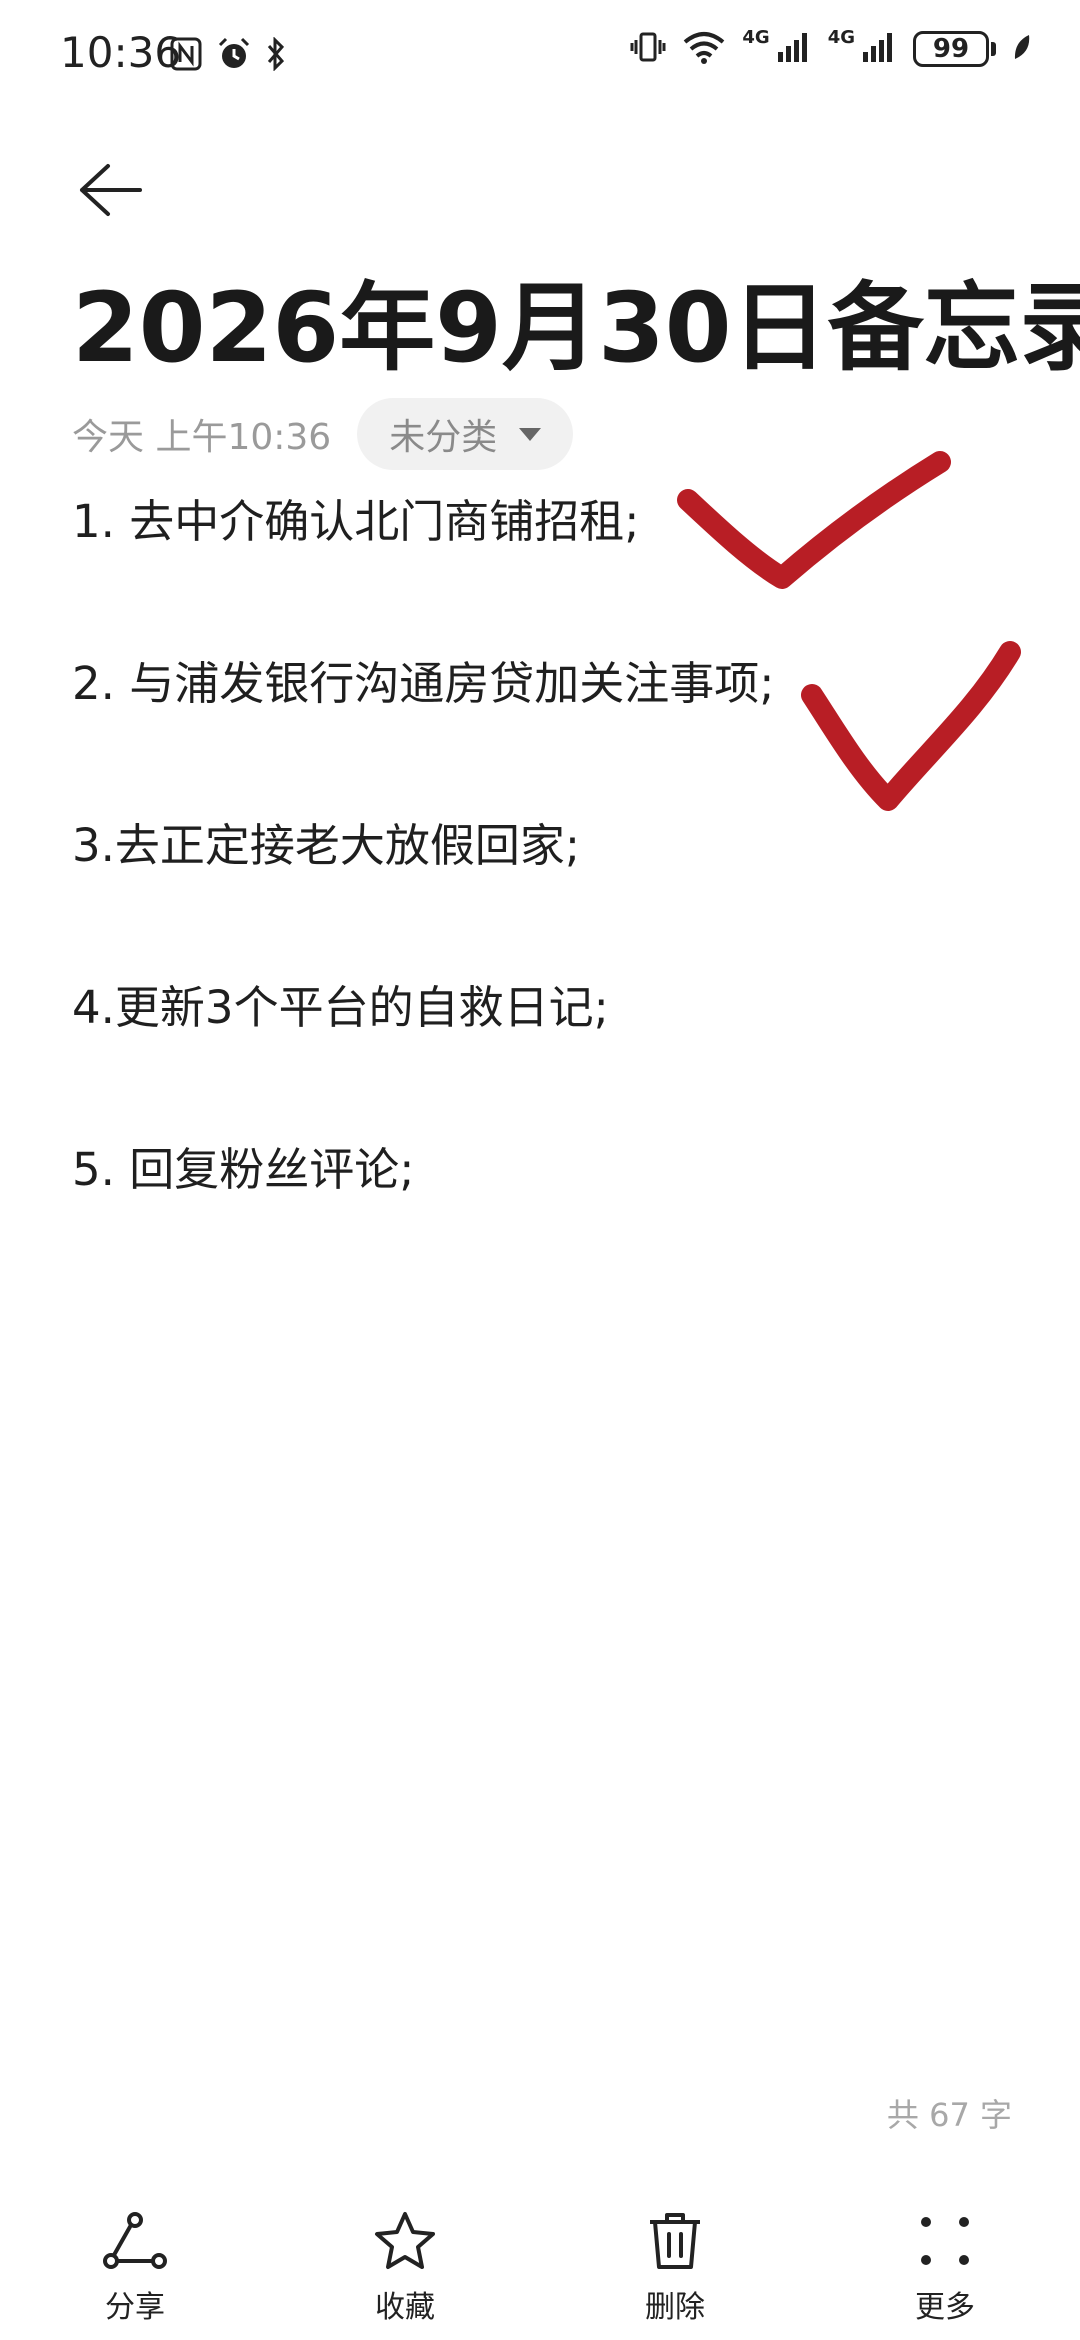  Describe the element at coordinates (443, 437) in the screenshot. I see `category-label: 未分类` at that location.